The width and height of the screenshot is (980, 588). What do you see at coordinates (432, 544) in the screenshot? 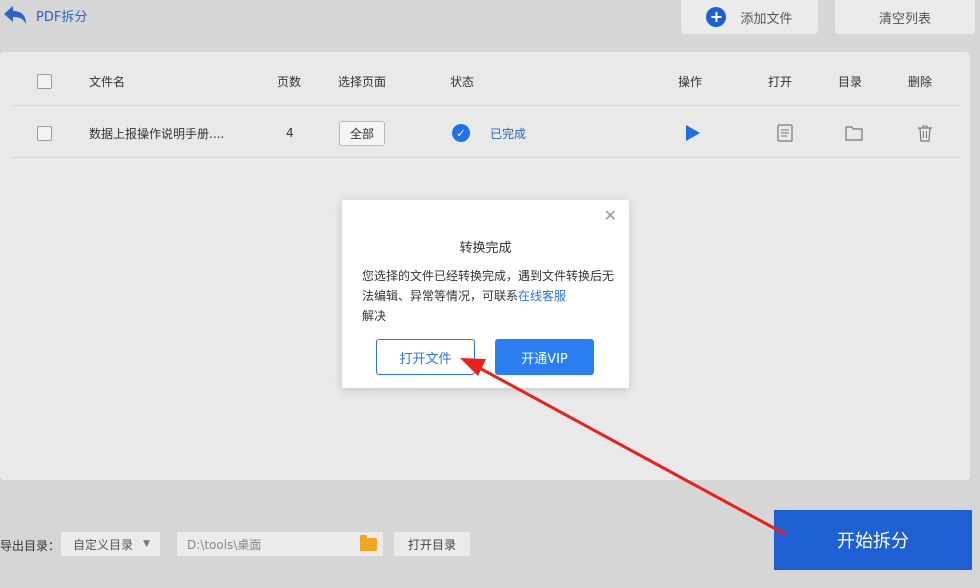
I see `open-directory-button: 打开目录` at bounding box center [432, 544].